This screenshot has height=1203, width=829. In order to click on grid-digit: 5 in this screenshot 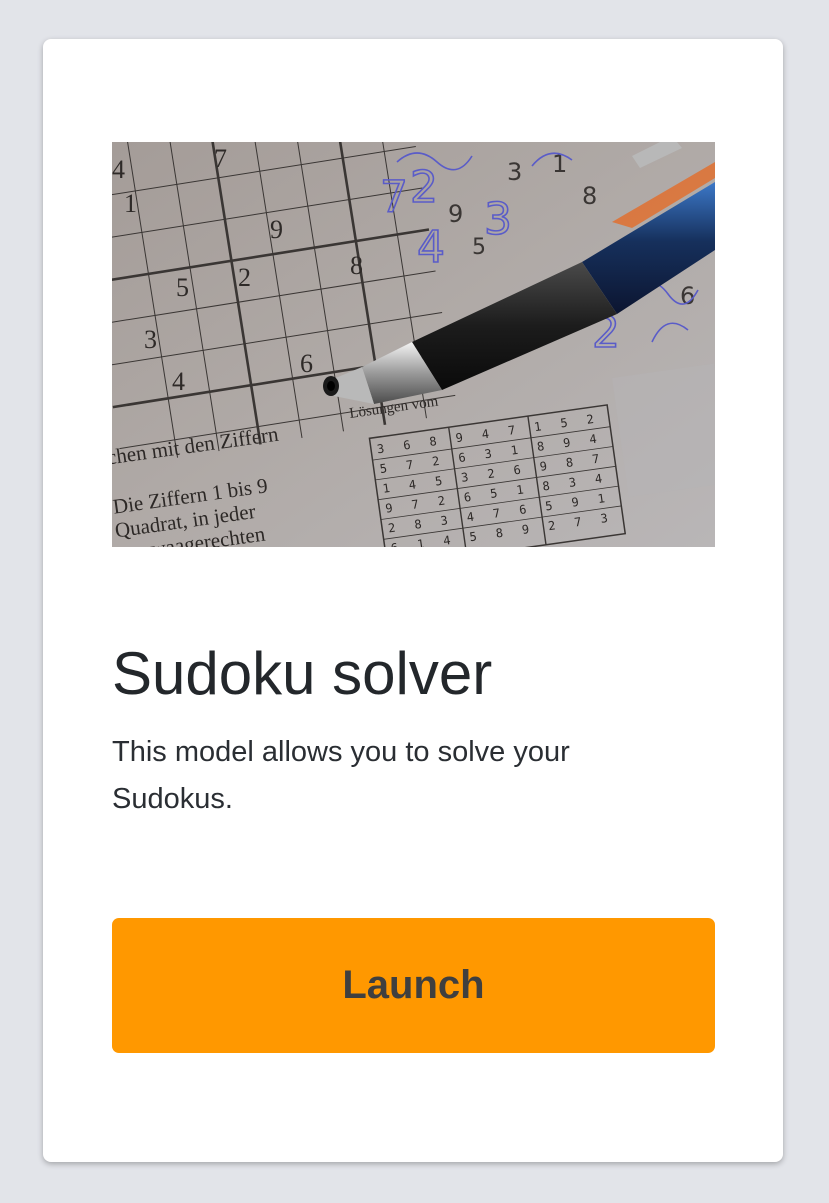, I will do `click(182, 287)`.